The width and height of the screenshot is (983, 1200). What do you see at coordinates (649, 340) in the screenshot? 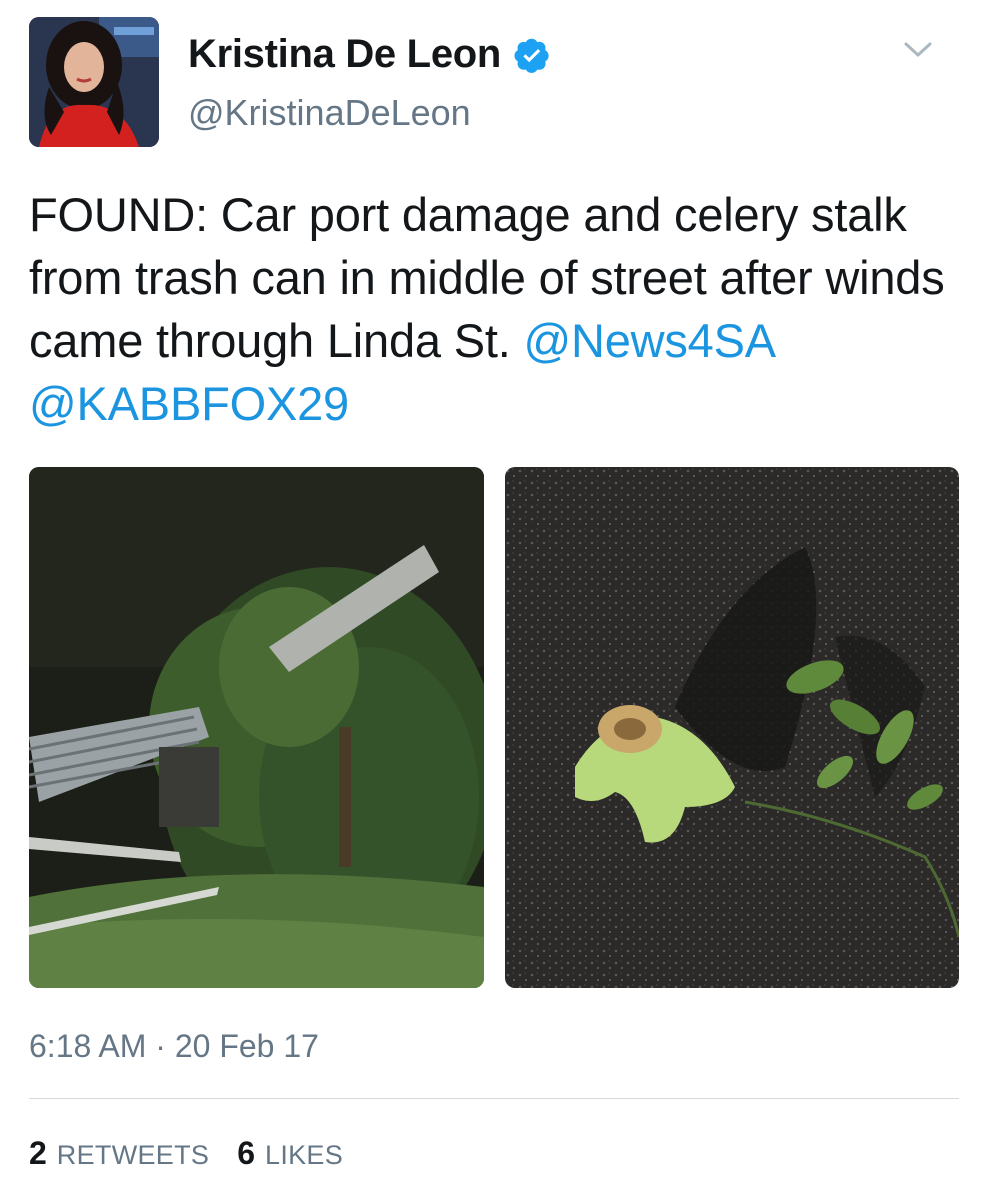
I see `mention-link-news4sa: @News4SA` at bounding box center [649, 340].